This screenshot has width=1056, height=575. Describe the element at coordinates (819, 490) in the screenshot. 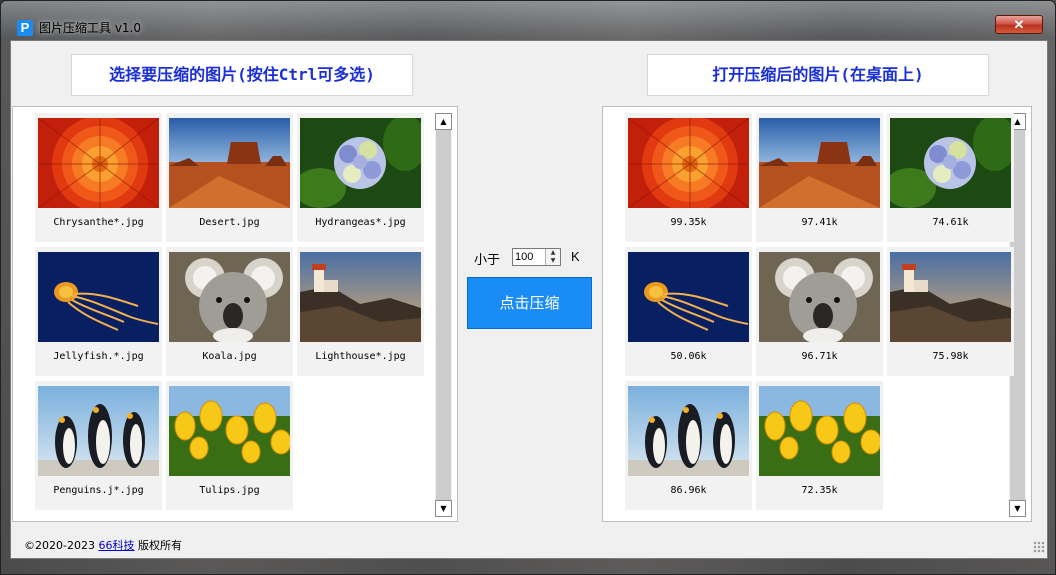

I see `image-caption: 72.35k` at that location.